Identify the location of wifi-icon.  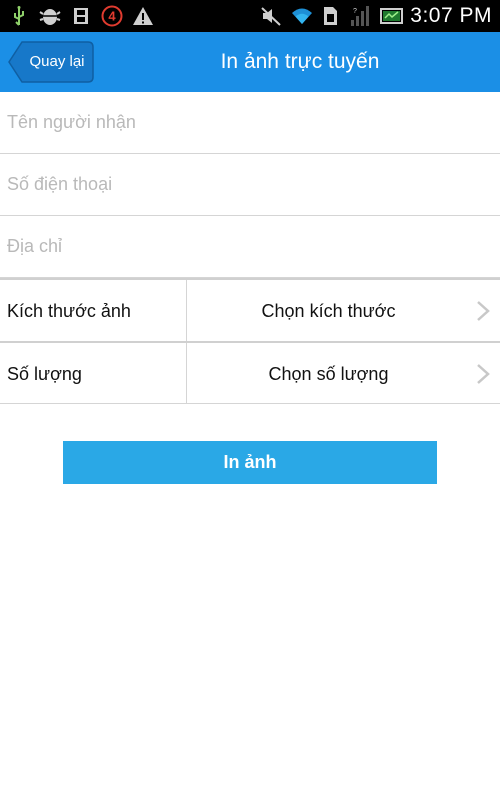
(301, 16).